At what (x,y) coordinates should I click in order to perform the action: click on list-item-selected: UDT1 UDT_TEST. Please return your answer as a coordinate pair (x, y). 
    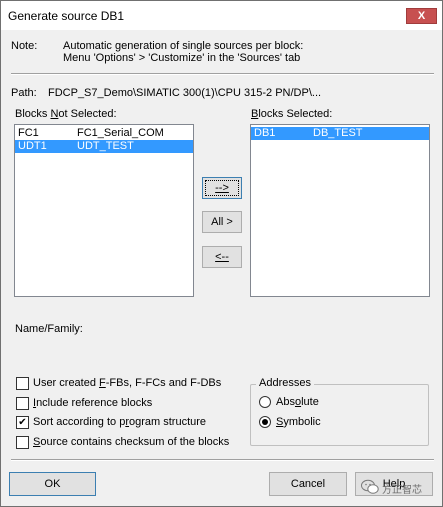
    Looking at the image, I should click on (104, 146).